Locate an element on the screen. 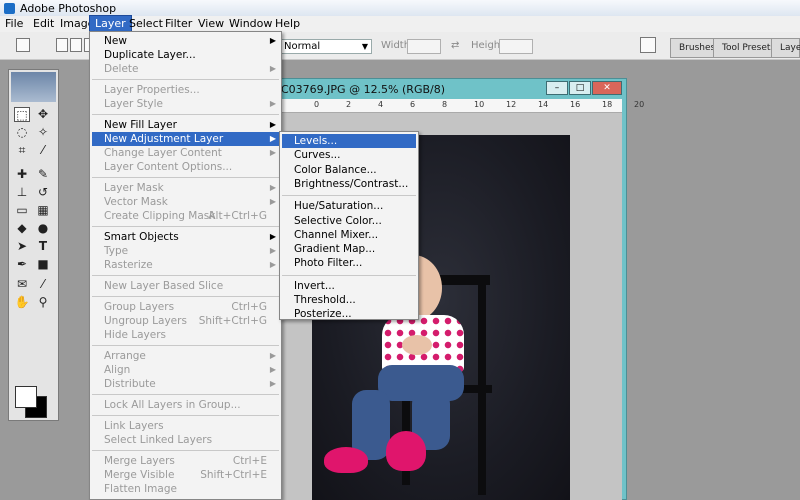  menu-item-align: Align ▶ is located at coordinates (185, 370).